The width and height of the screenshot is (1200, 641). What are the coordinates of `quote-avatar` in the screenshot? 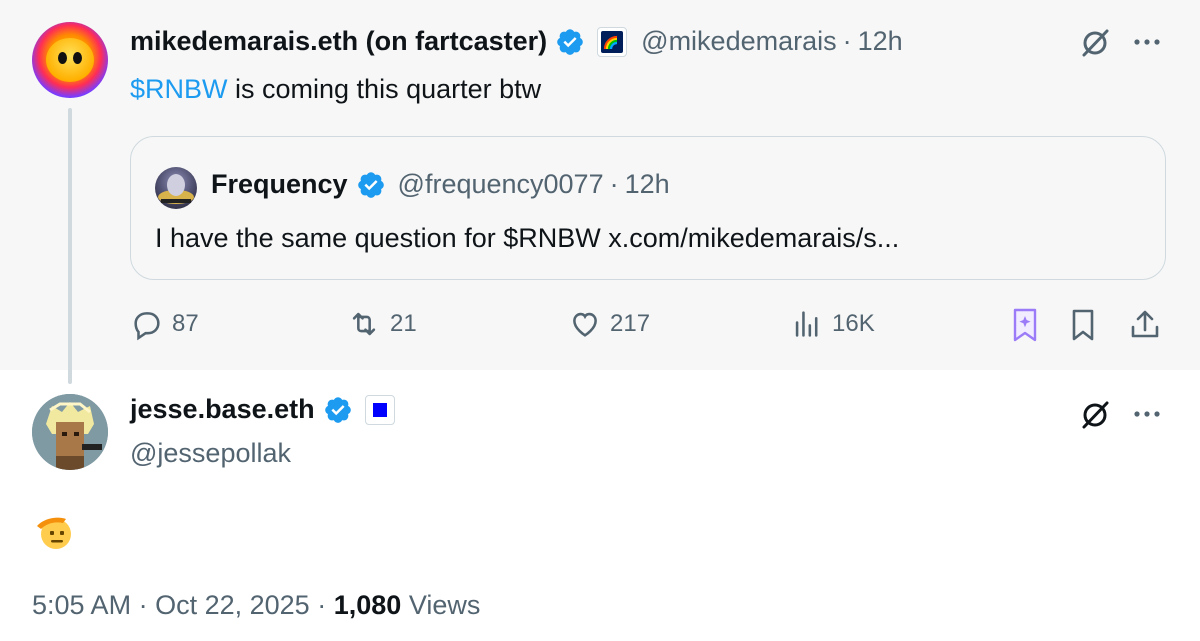 It's located at (176, 188).